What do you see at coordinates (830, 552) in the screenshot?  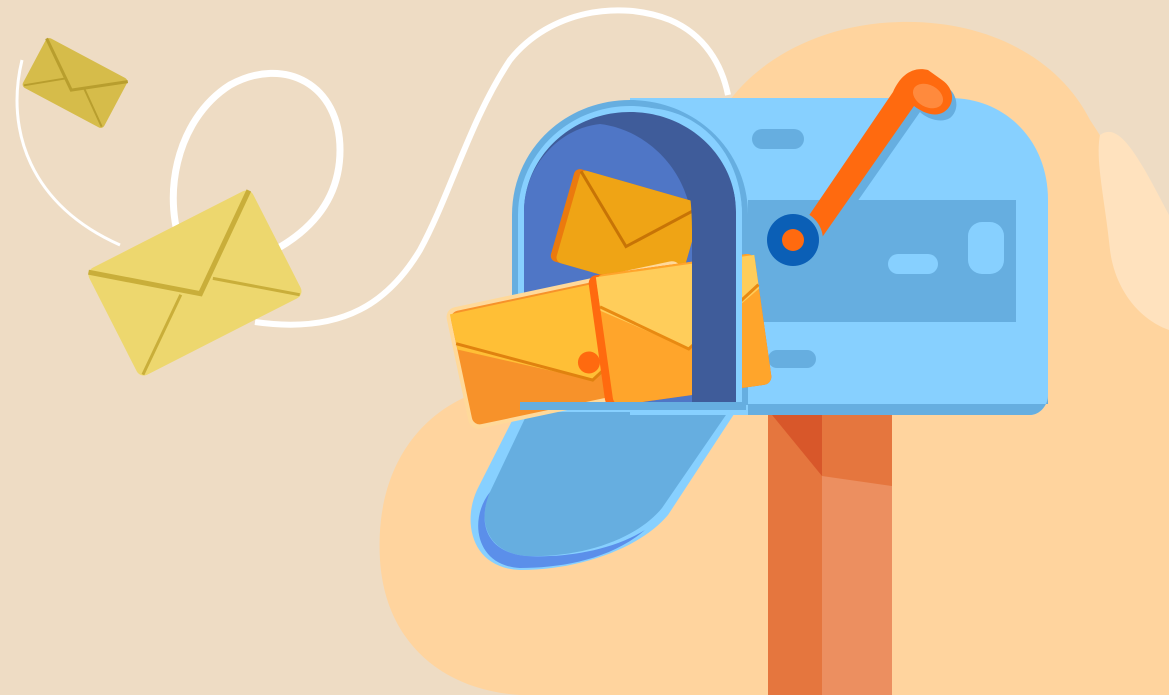 I see `mailbox-post` at bounding box center [830, 552].